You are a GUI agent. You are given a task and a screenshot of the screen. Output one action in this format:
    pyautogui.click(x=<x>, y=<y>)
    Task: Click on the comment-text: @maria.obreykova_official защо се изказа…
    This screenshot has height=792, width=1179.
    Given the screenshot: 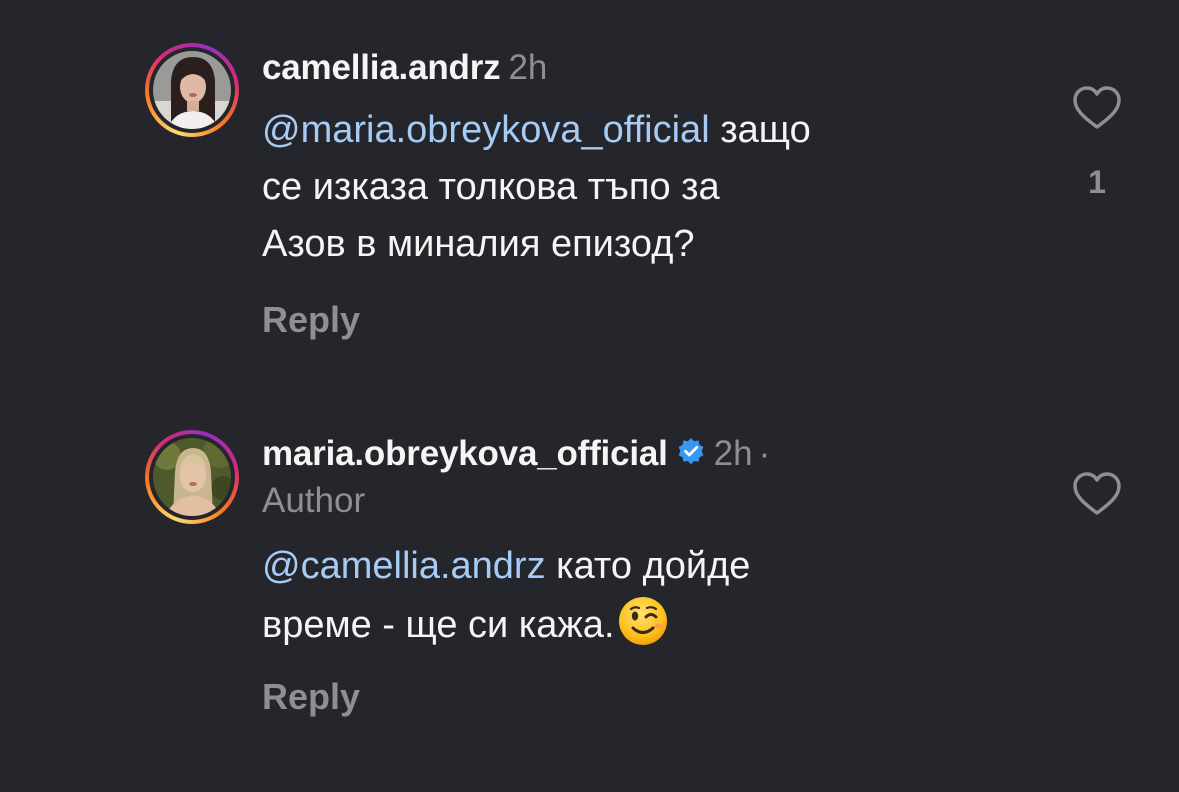 What is the action you would take?
    pyautogui.click(x=642, y=187)
    